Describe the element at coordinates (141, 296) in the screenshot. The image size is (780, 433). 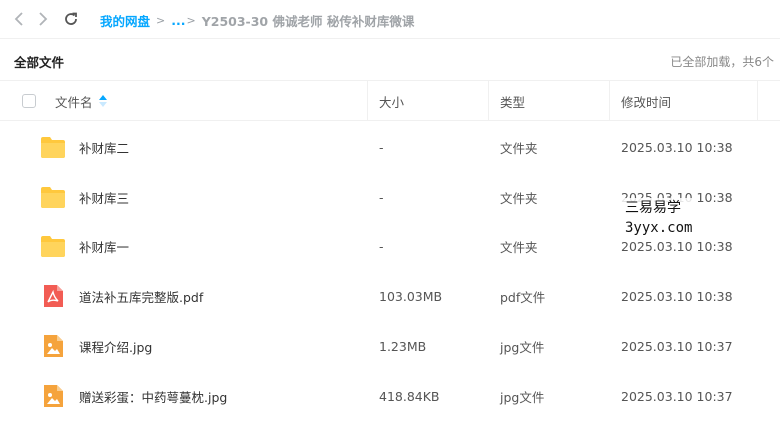
I see `file-name: 道法补五库完整版.pdf` at that location.